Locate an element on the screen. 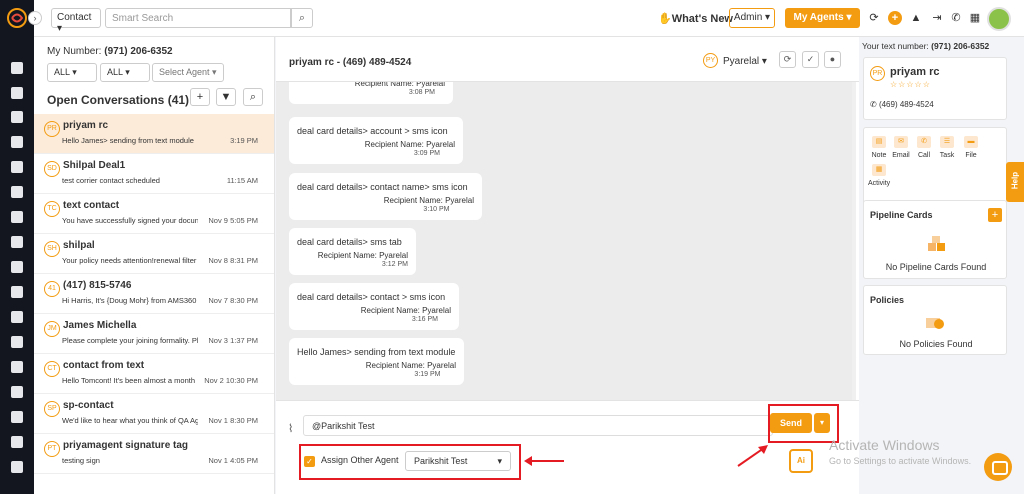 The width and height of the screenshot is (1024, 494). conversation-preview: Hello James> sending from text module is located at coordinates (128, 140).